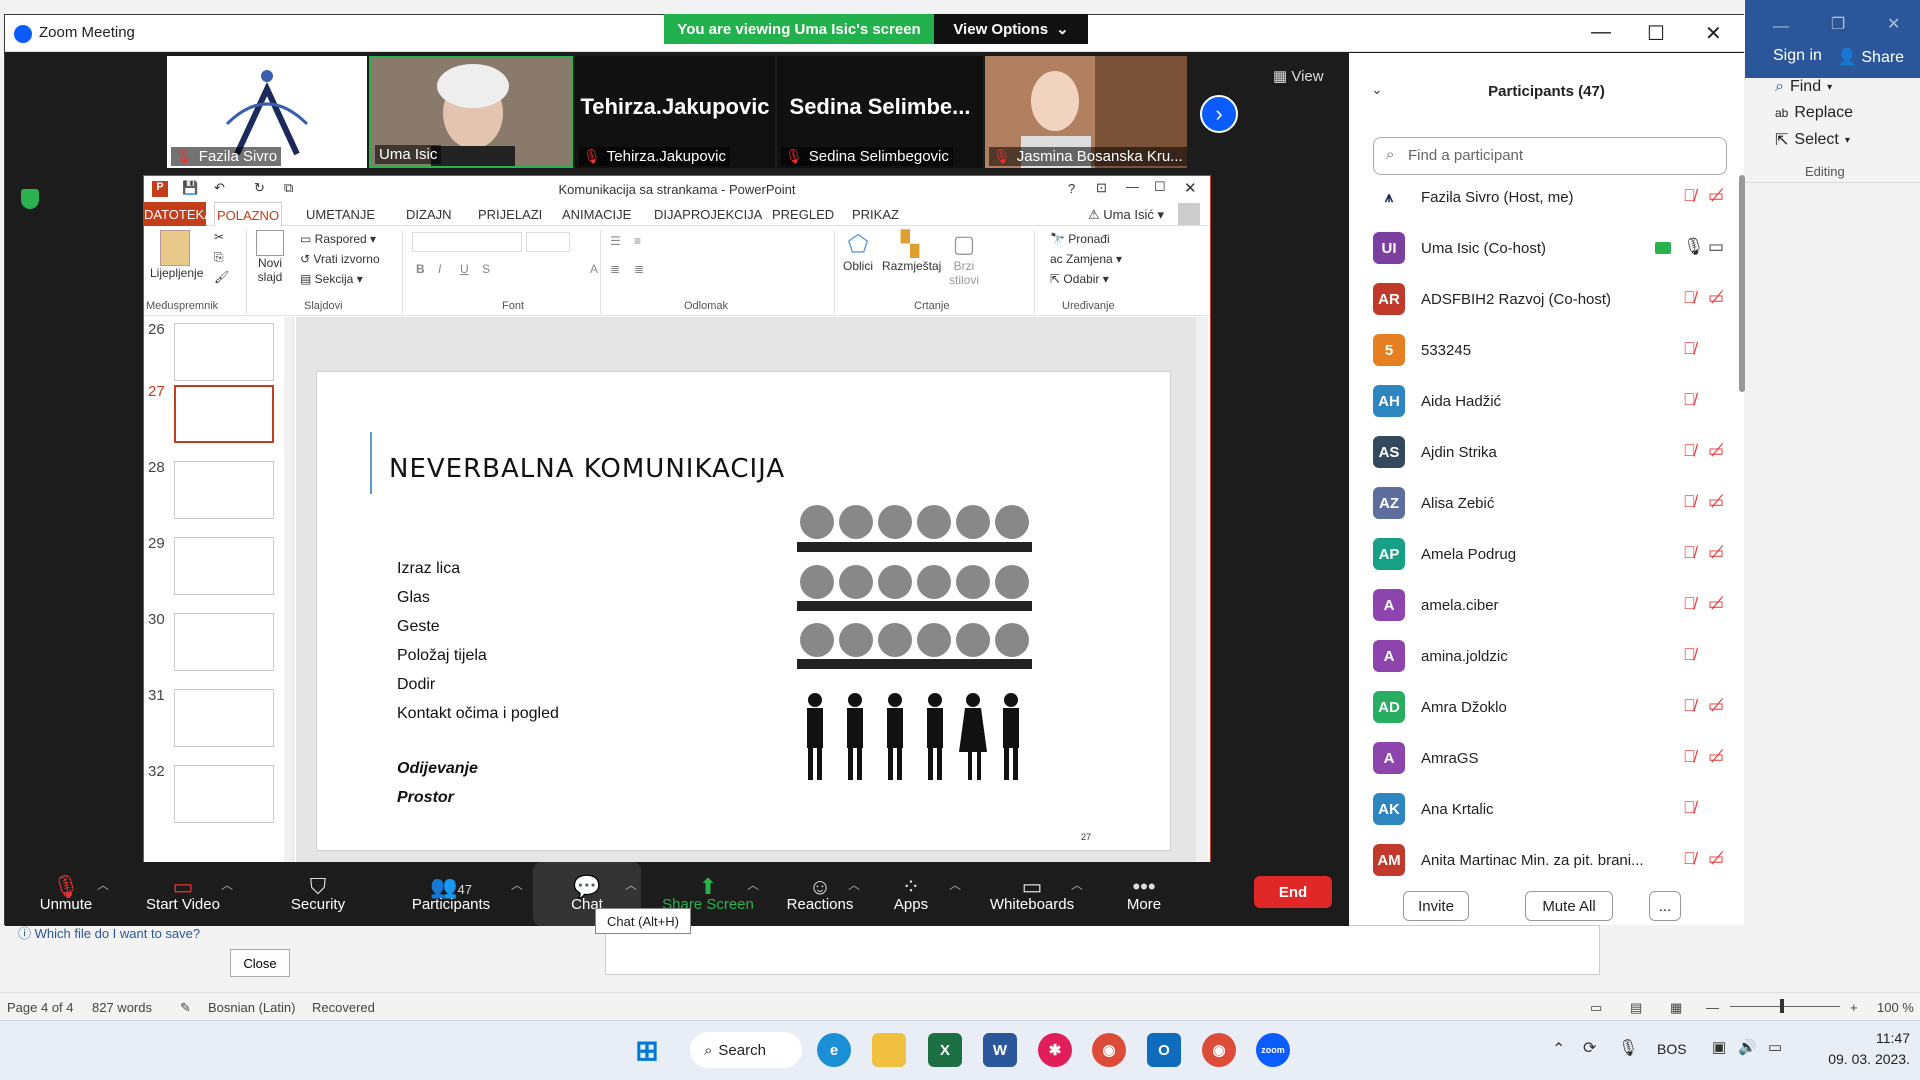 The image size is (1920, 1080). I want to click on invite-button: Invite, so click(1436, 906).